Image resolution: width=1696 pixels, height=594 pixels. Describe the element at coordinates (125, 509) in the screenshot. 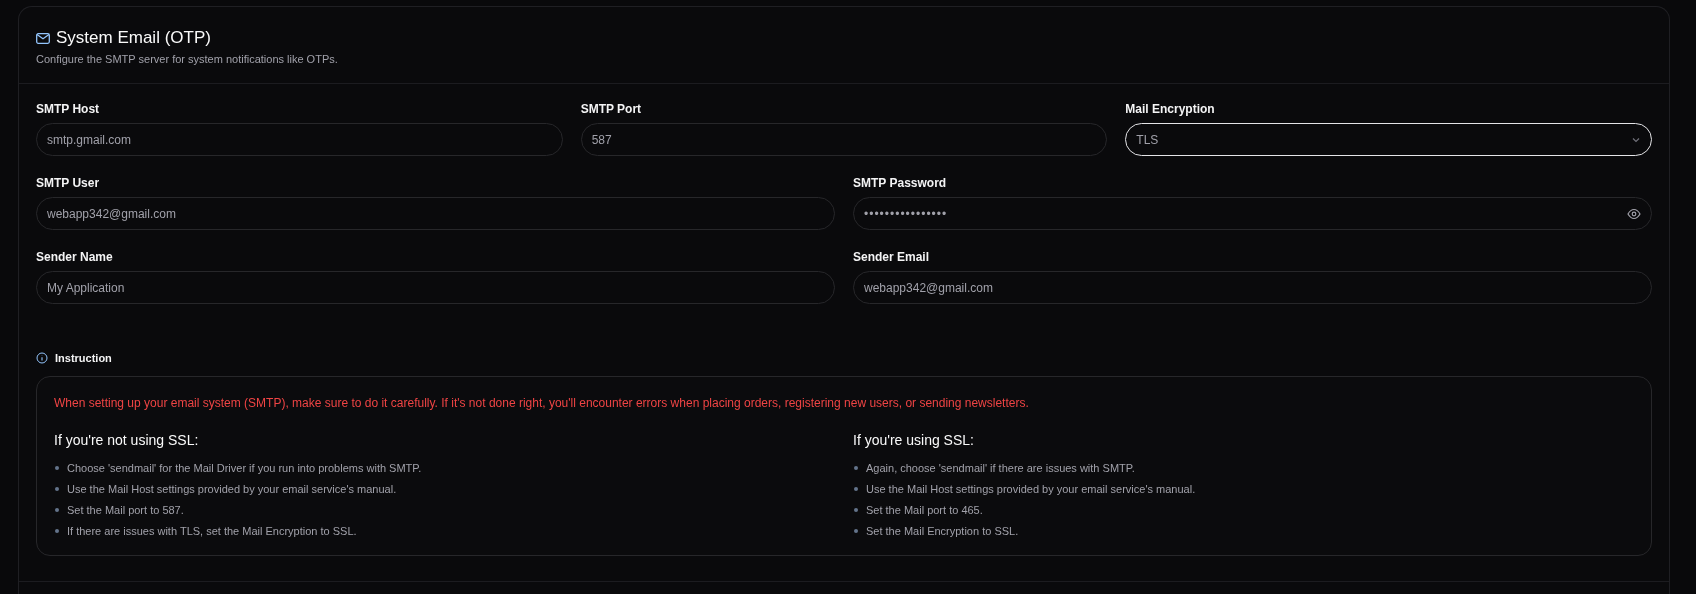

I see `list-item: Set the Mail port to 587.` at that location.